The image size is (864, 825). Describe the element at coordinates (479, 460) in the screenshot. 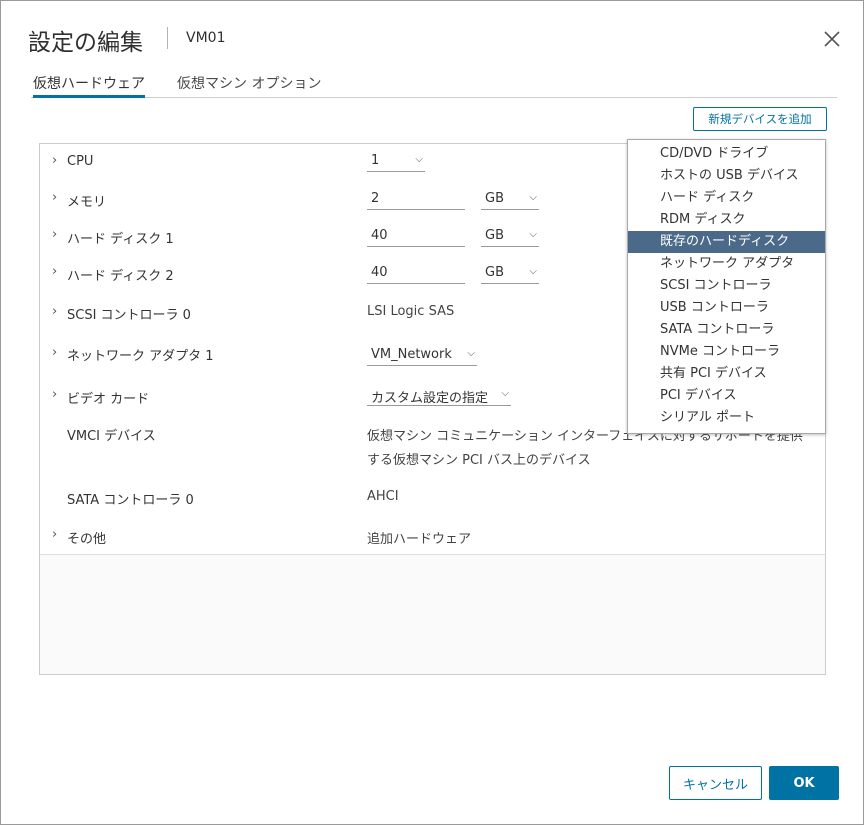

I see `vmci-description-line2: する仮想マシン PCI バス上のデバイス` at that location.